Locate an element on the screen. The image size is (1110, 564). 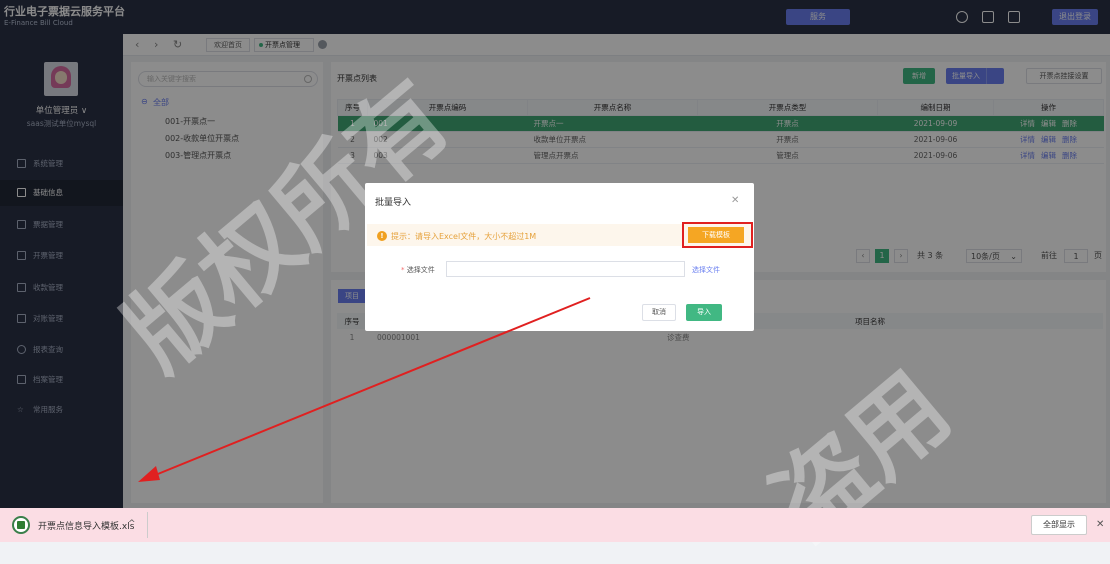
chevron-up-icon: ^ is located at coordinates (132, 524).